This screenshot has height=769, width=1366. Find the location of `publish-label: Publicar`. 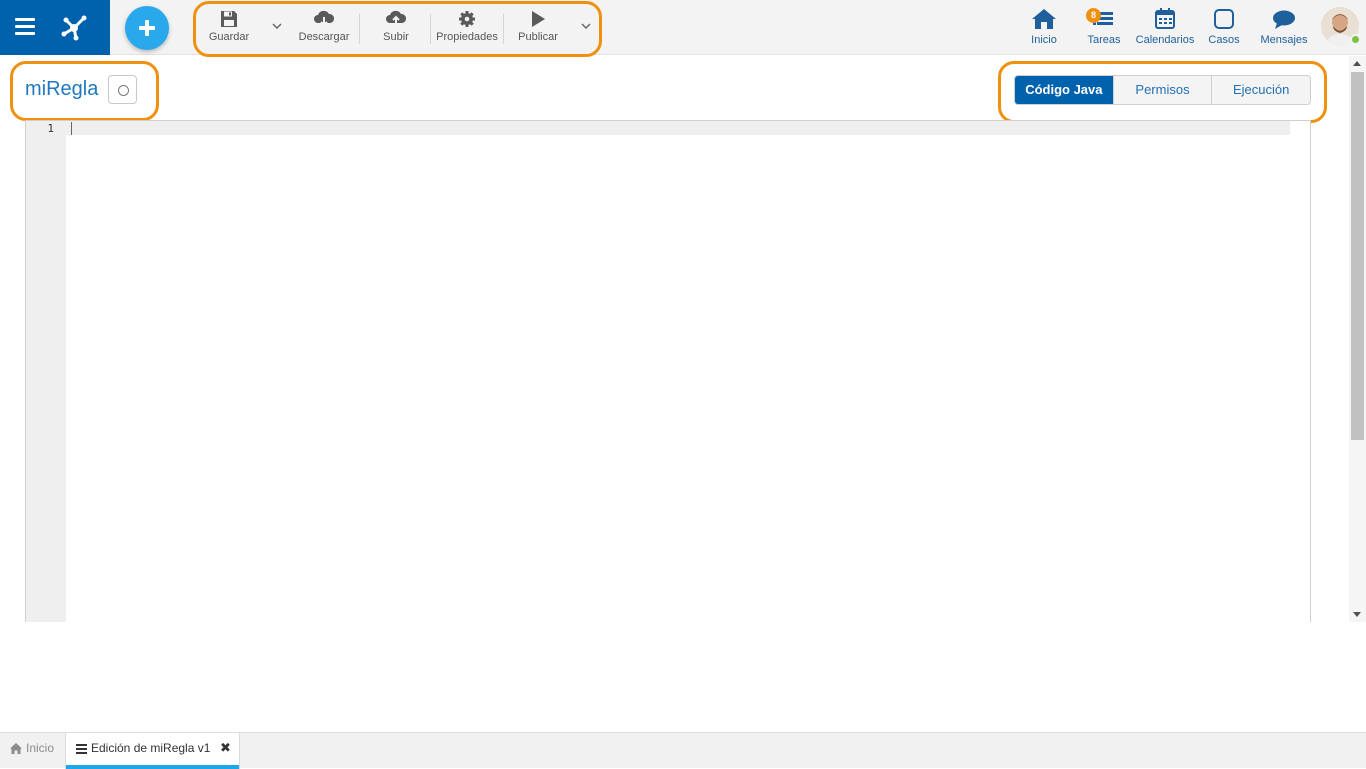

publish-label: Publicar is located at coordinates (538, 37).